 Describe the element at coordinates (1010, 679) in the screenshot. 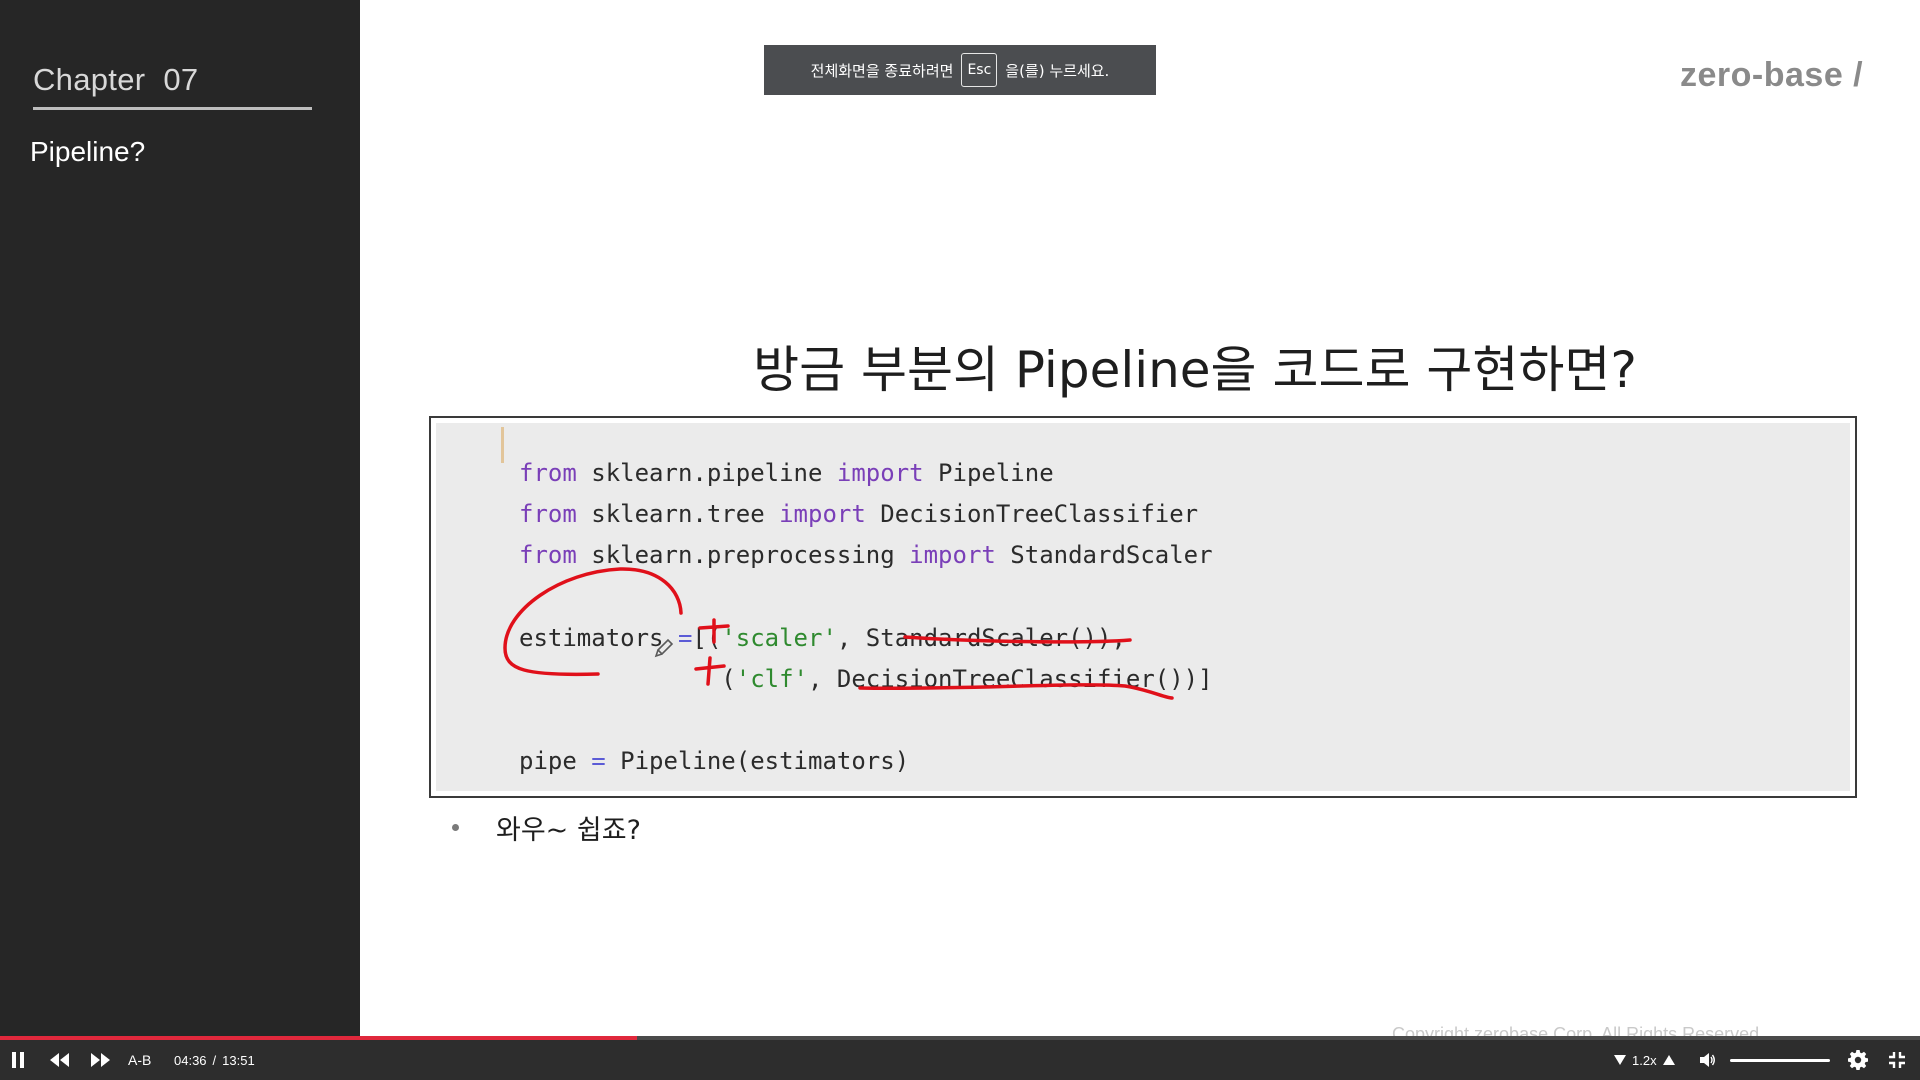

I see `code-text: , DecisionTreeClassifier())]` at that location.